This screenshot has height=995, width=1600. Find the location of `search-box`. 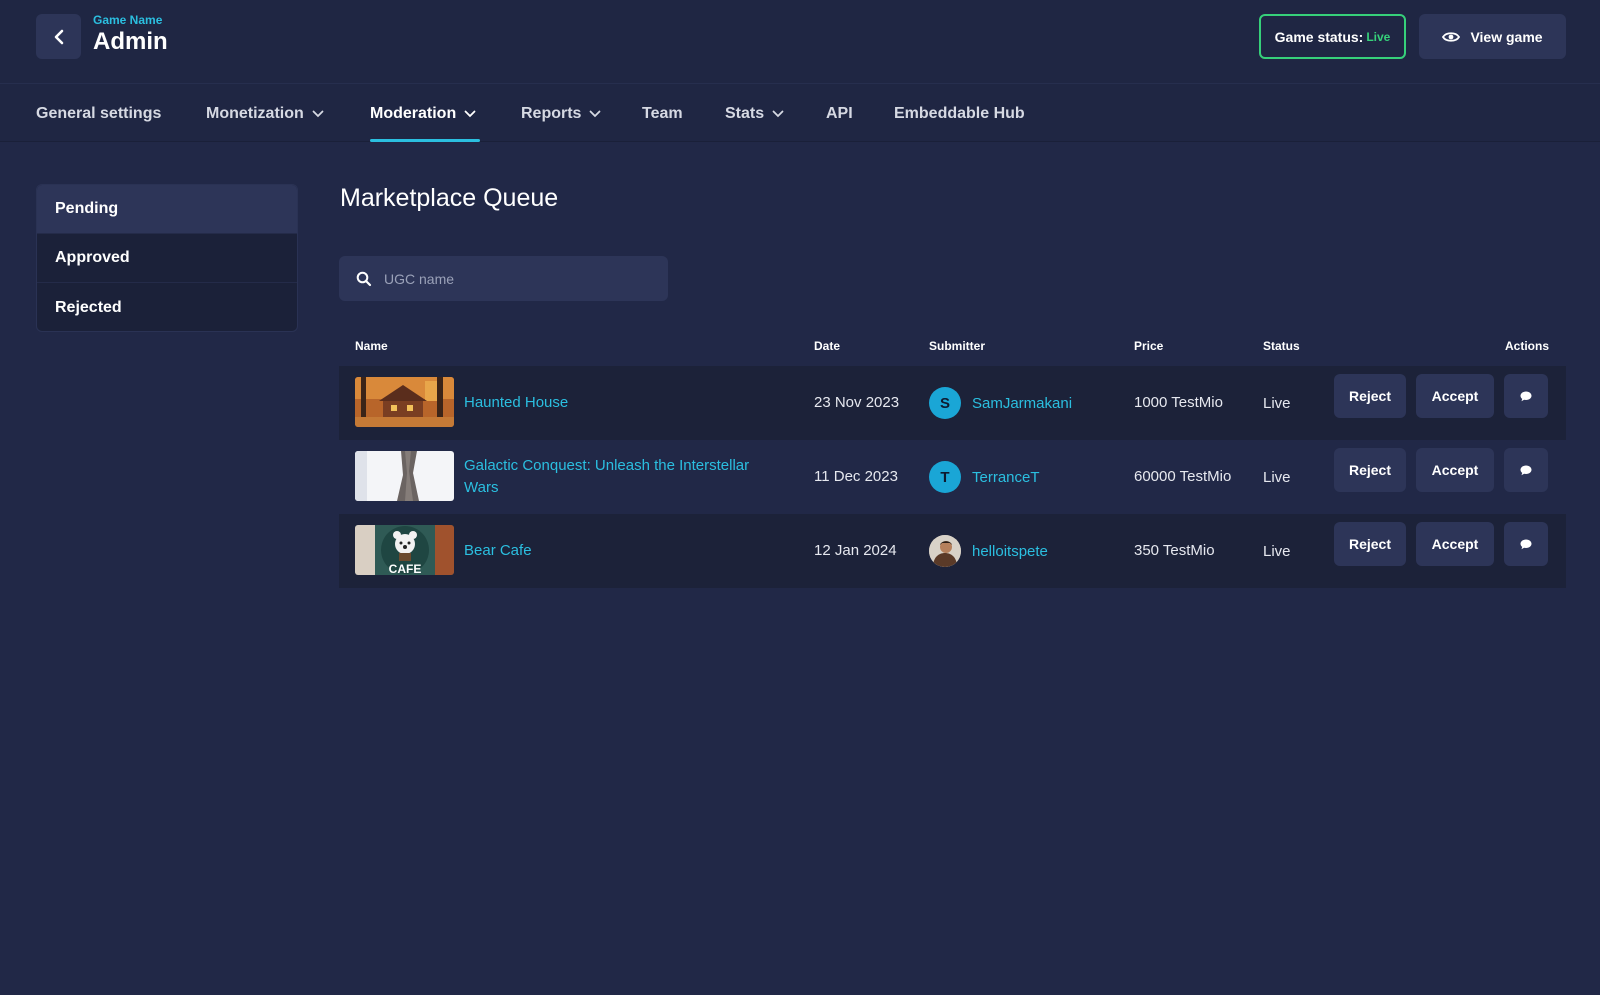

search-box is located at coordinates (503, 278).